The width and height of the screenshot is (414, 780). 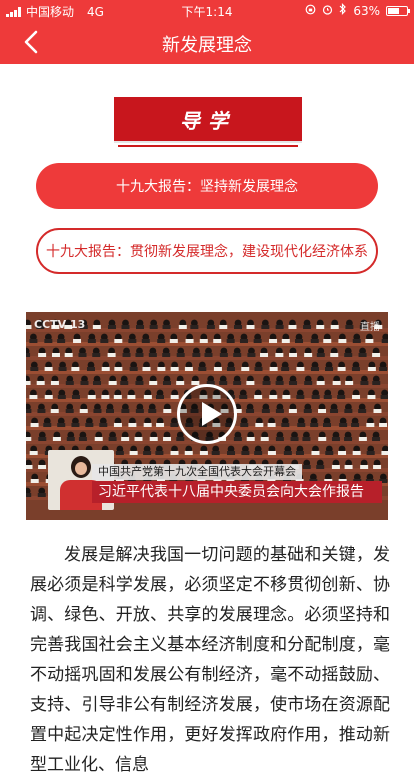 I want to click on cctv-logo: CCTV 13, so click(x=60, y=324).